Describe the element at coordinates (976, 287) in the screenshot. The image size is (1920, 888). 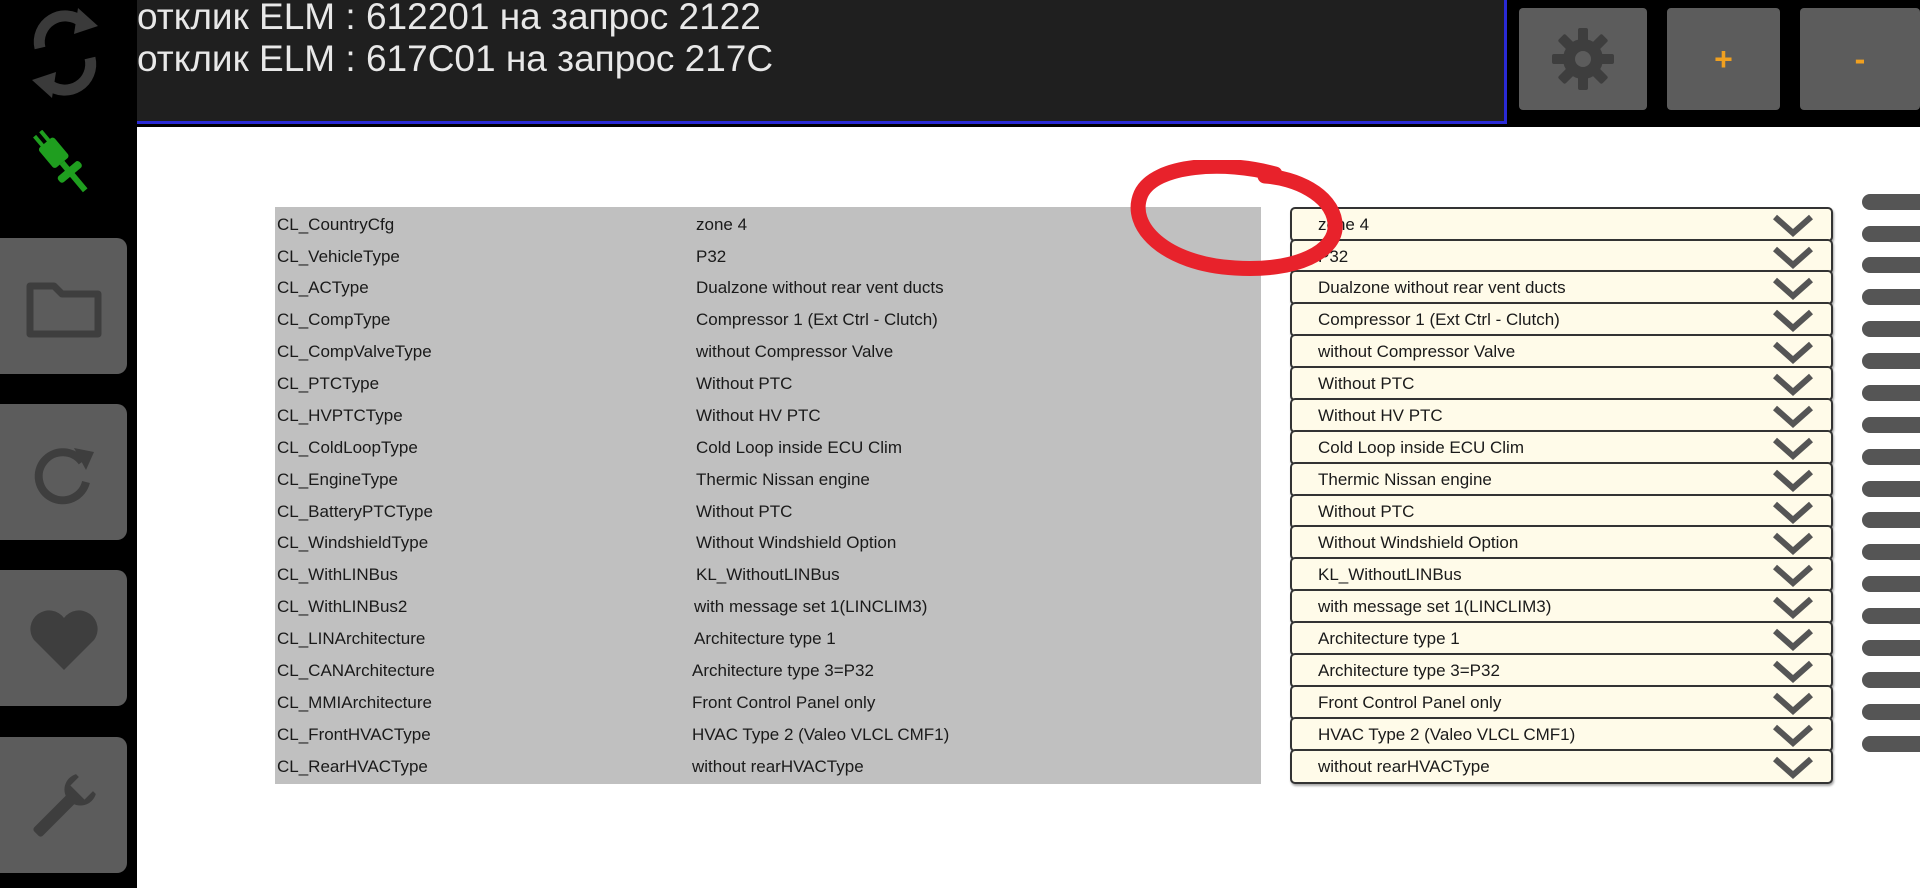
I see `current-value: Dualzone without rear vent ducts` at that location.